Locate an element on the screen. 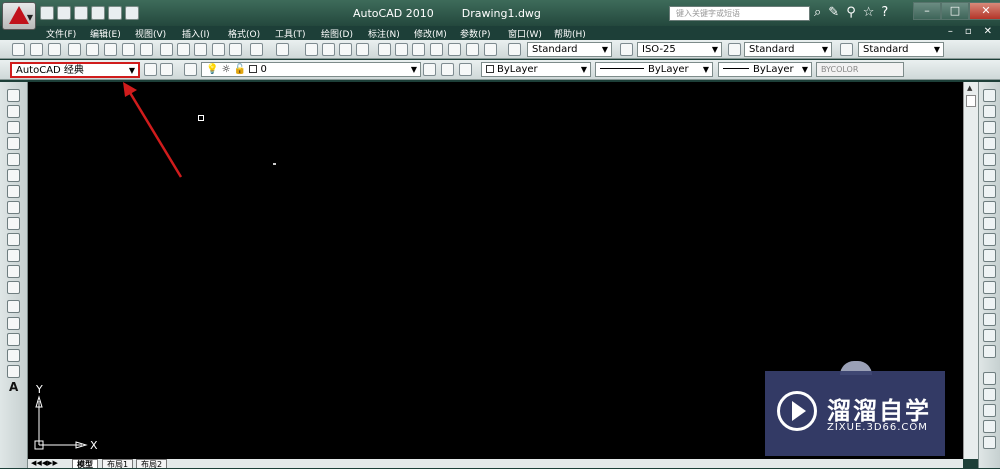  minimize-button: – is located at coordinates (927, 11).